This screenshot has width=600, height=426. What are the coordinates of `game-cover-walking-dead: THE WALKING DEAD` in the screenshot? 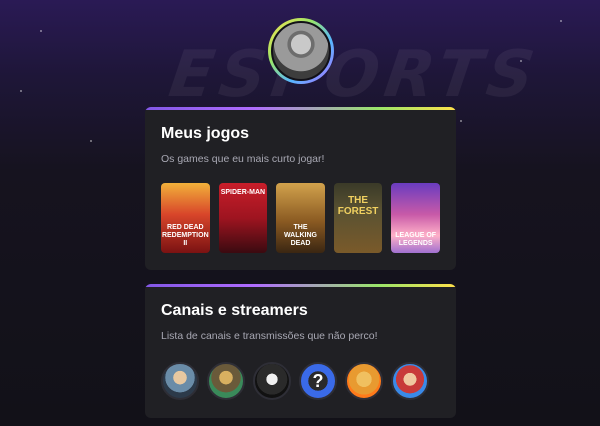 It's located at (300, 218).